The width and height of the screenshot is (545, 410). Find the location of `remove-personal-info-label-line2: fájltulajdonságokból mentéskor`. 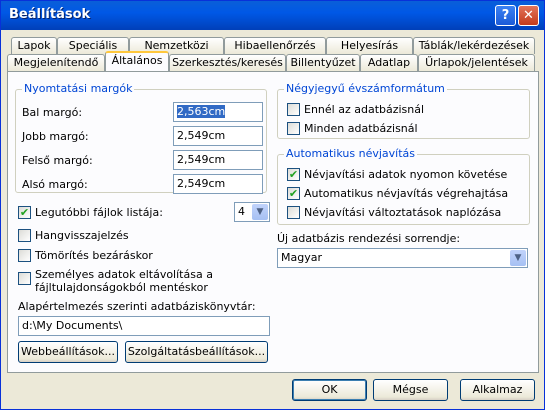

remove-personal-info-label-line2: fájltulajdonságokból mentéskor is located at coordinates (121, 287).